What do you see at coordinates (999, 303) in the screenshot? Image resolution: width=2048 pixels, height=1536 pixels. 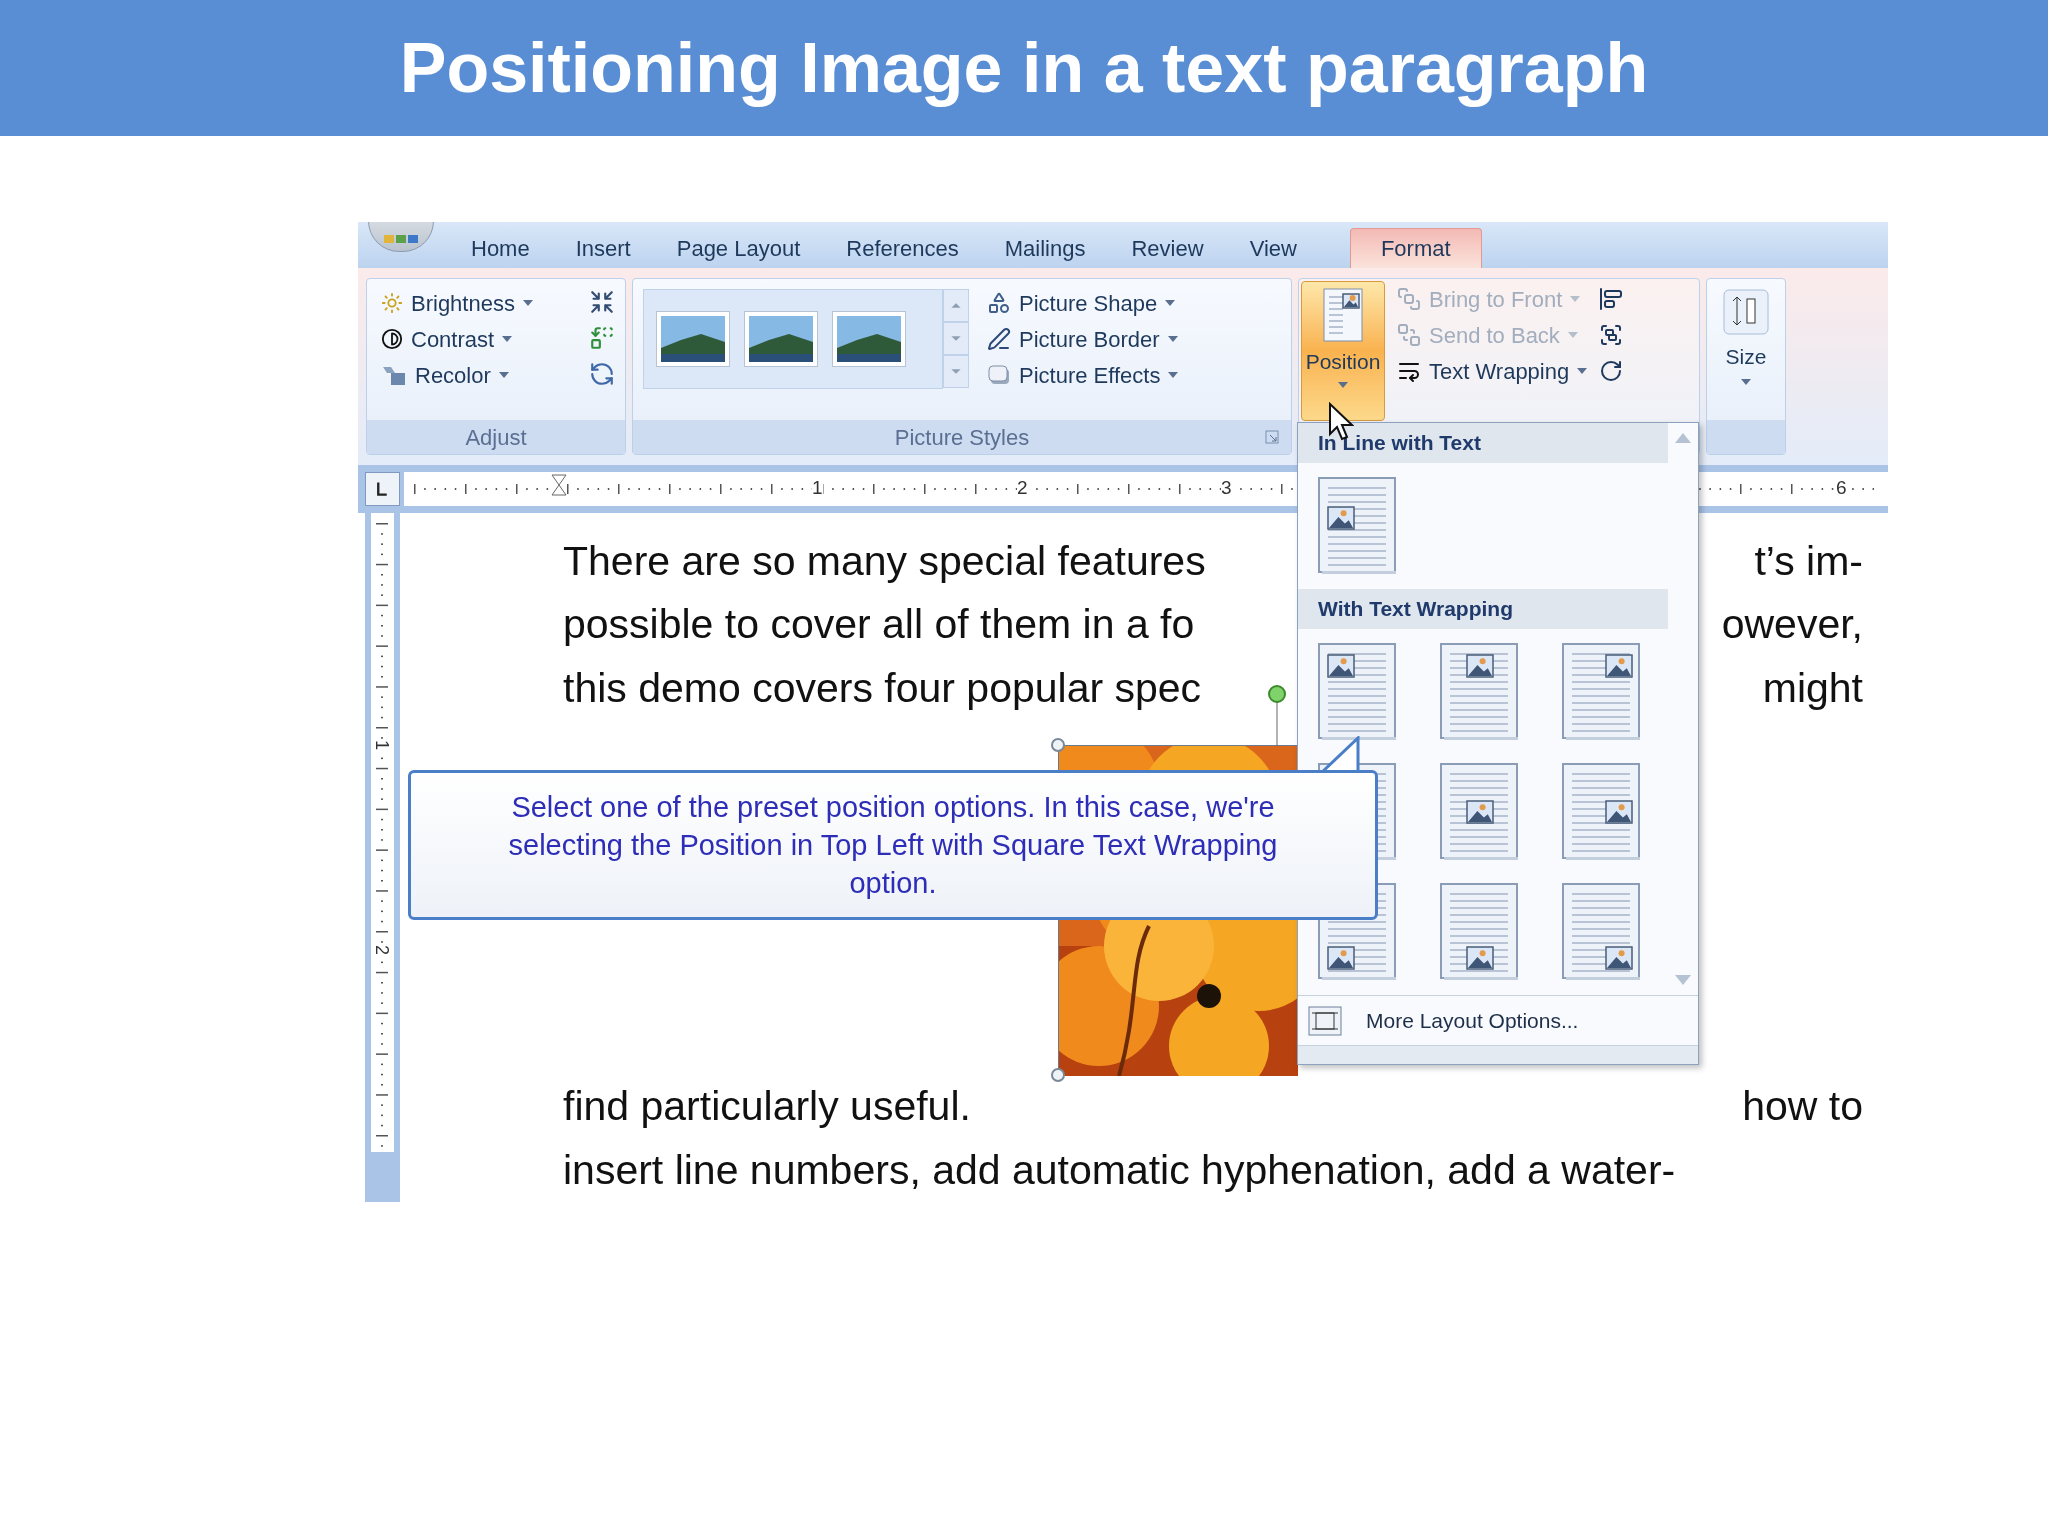 I see `shapes-icon` at bounding box center [999, 303].